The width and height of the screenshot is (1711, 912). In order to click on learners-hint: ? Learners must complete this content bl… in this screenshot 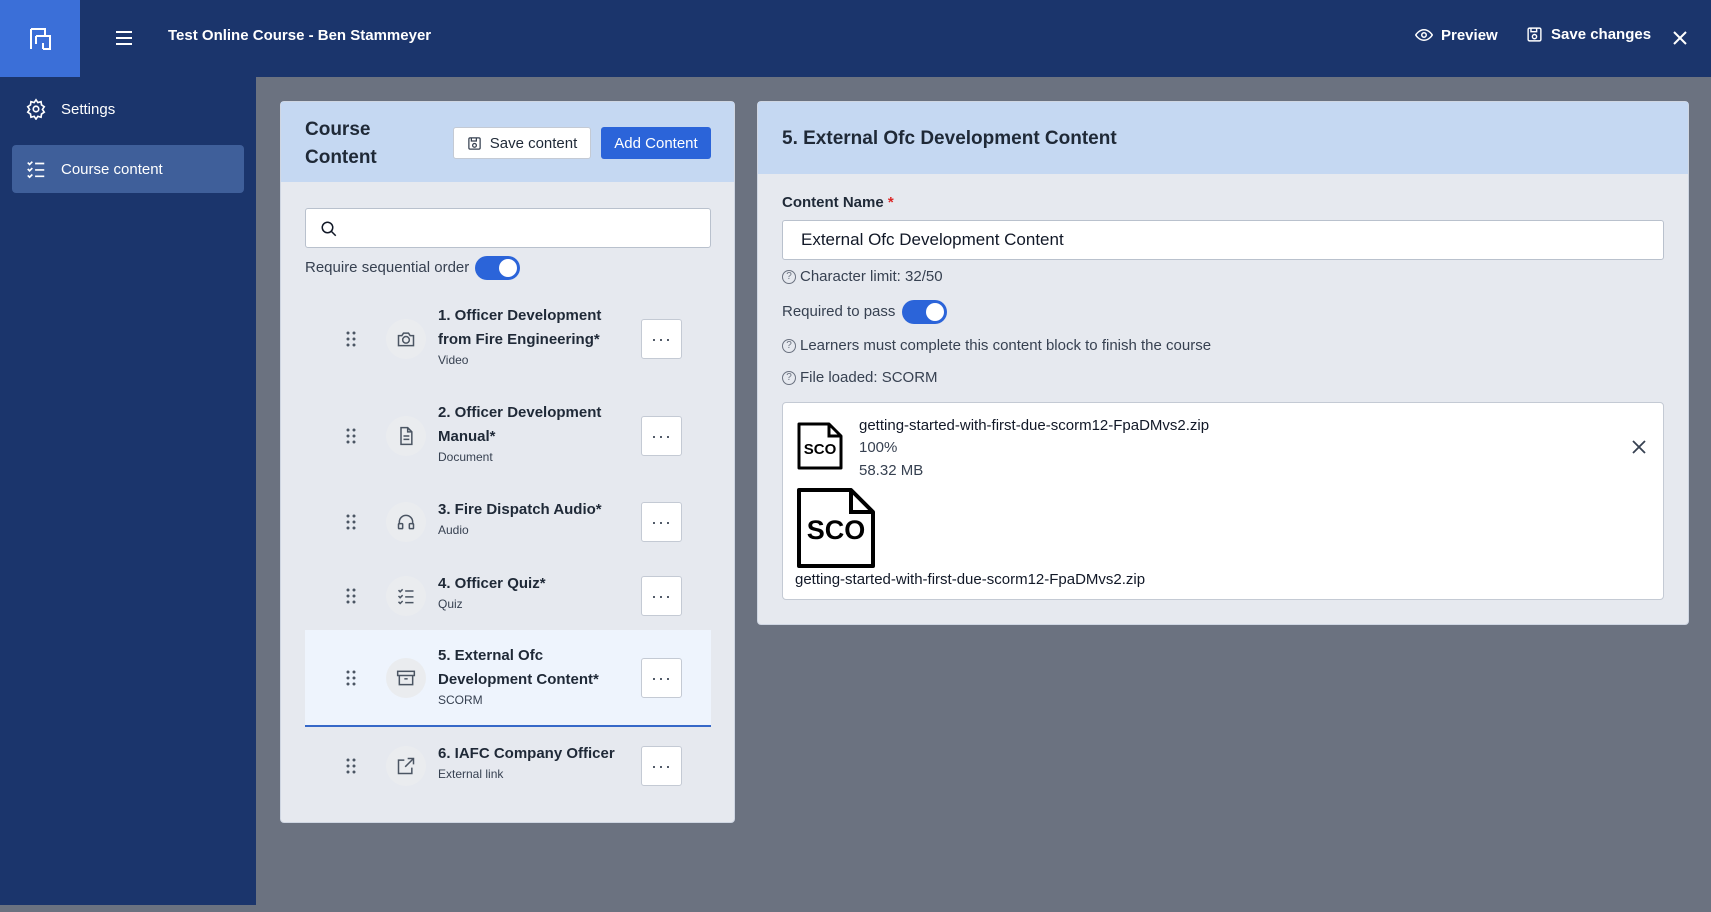, I will do `click(996, 345)`.